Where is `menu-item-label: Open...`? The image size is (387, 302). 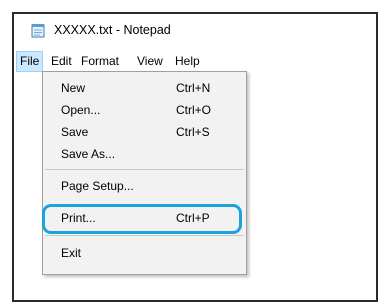 menu-item-label: Open... is located at coordinates (81, 110).